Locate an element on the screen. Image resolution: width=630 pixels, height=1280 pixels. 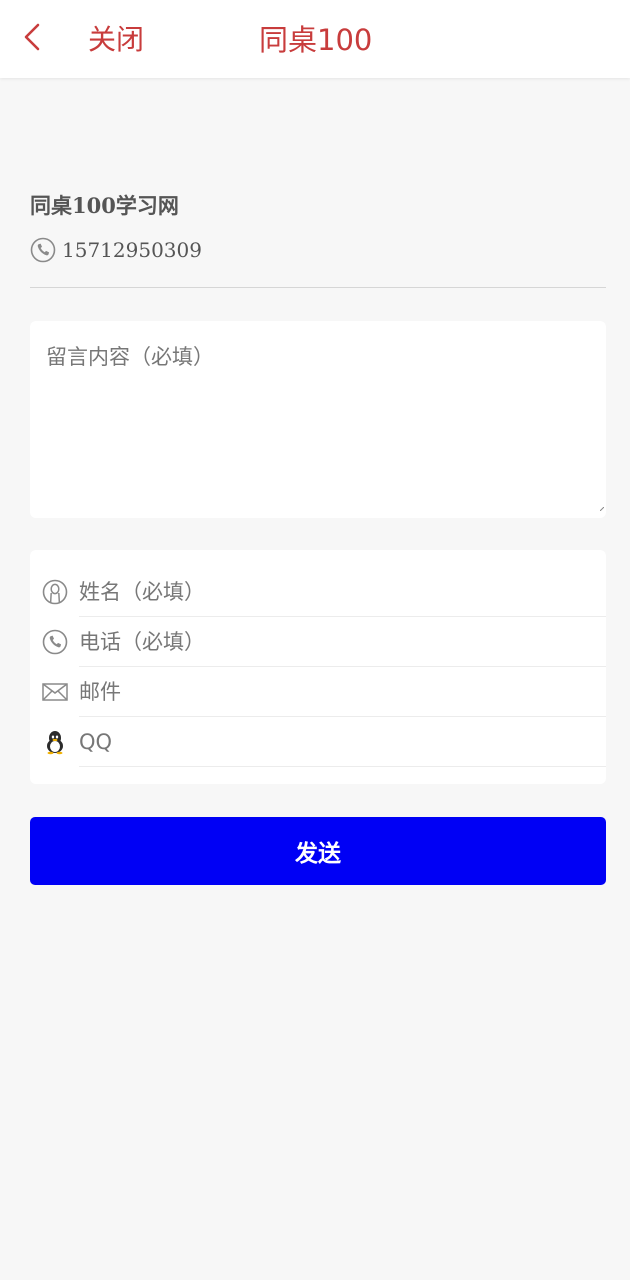
company-name: 同桌100学习网 is located at coordinates (104, 205).